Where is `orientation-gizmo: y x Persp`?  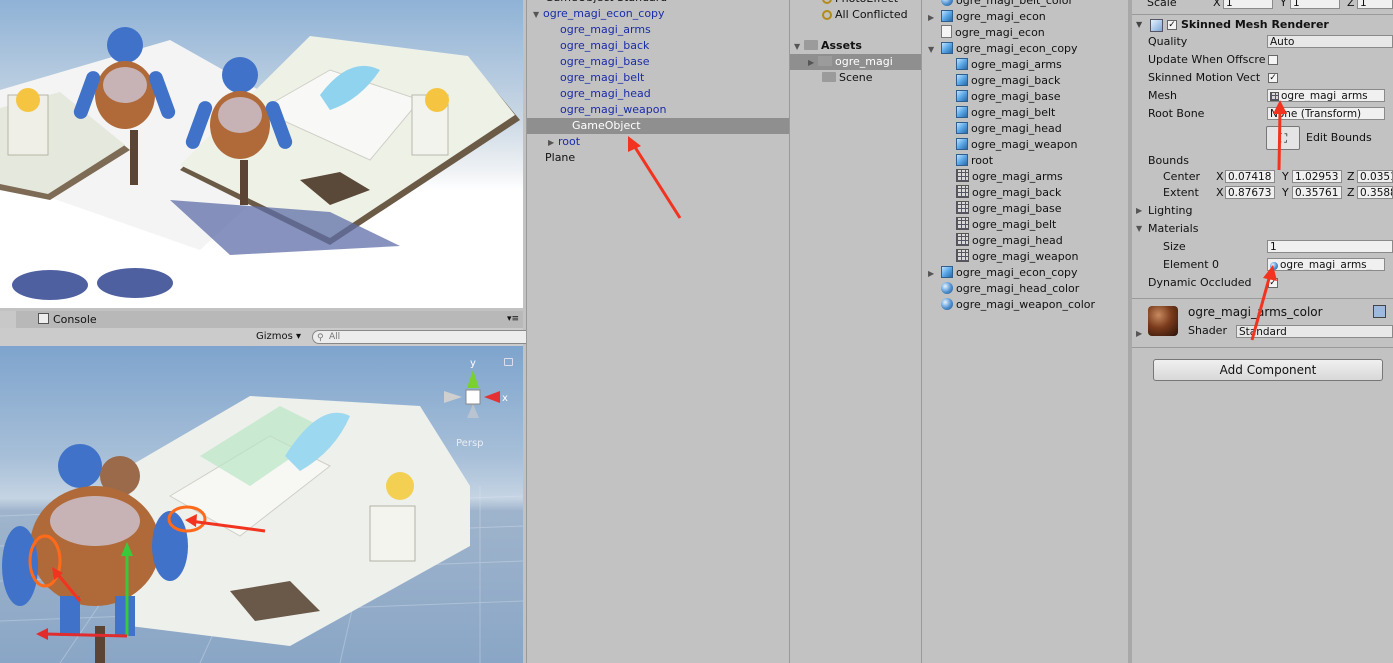 orientation-gizmo: y x Persp is located at coordinates (478, 404).